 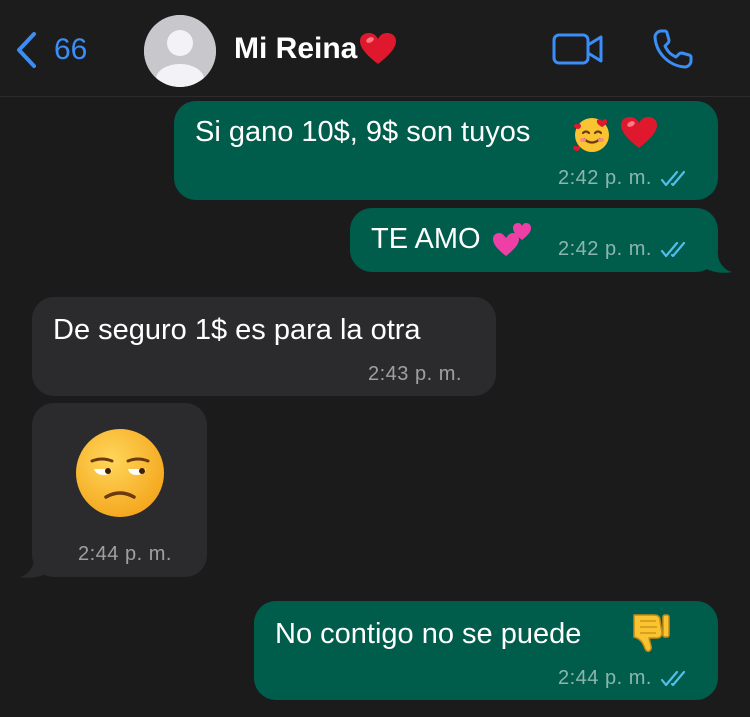 I want to click on thumbs-down-icon, so click(x=651, y=633).